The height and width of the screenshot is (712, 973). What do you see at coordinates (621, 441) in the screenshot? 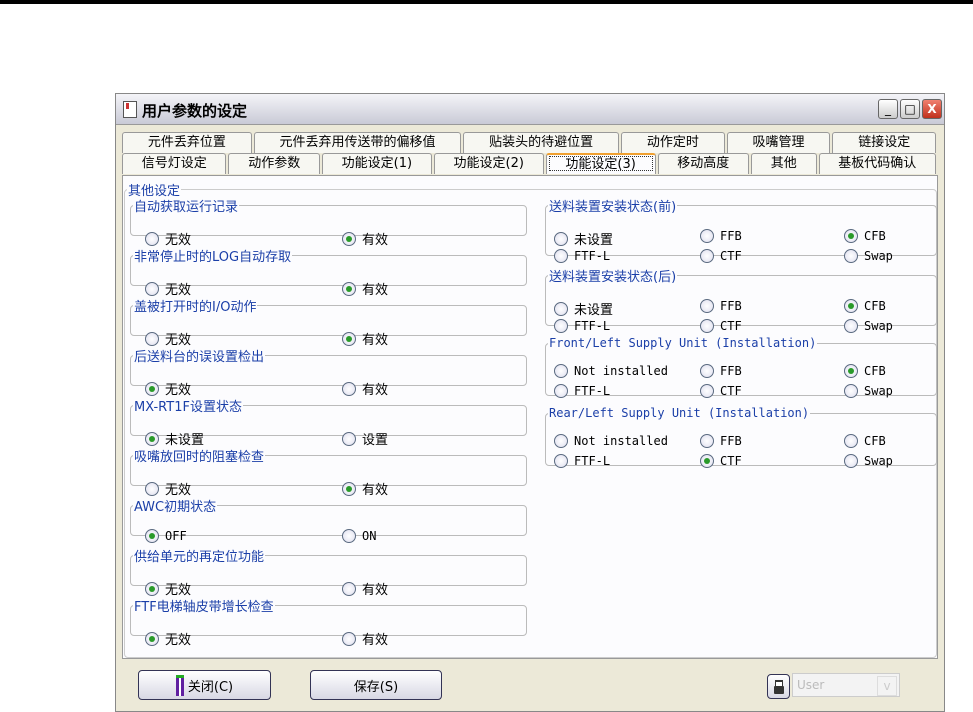
I see `radio-label: Not installed` at bounding box center [621, 441].